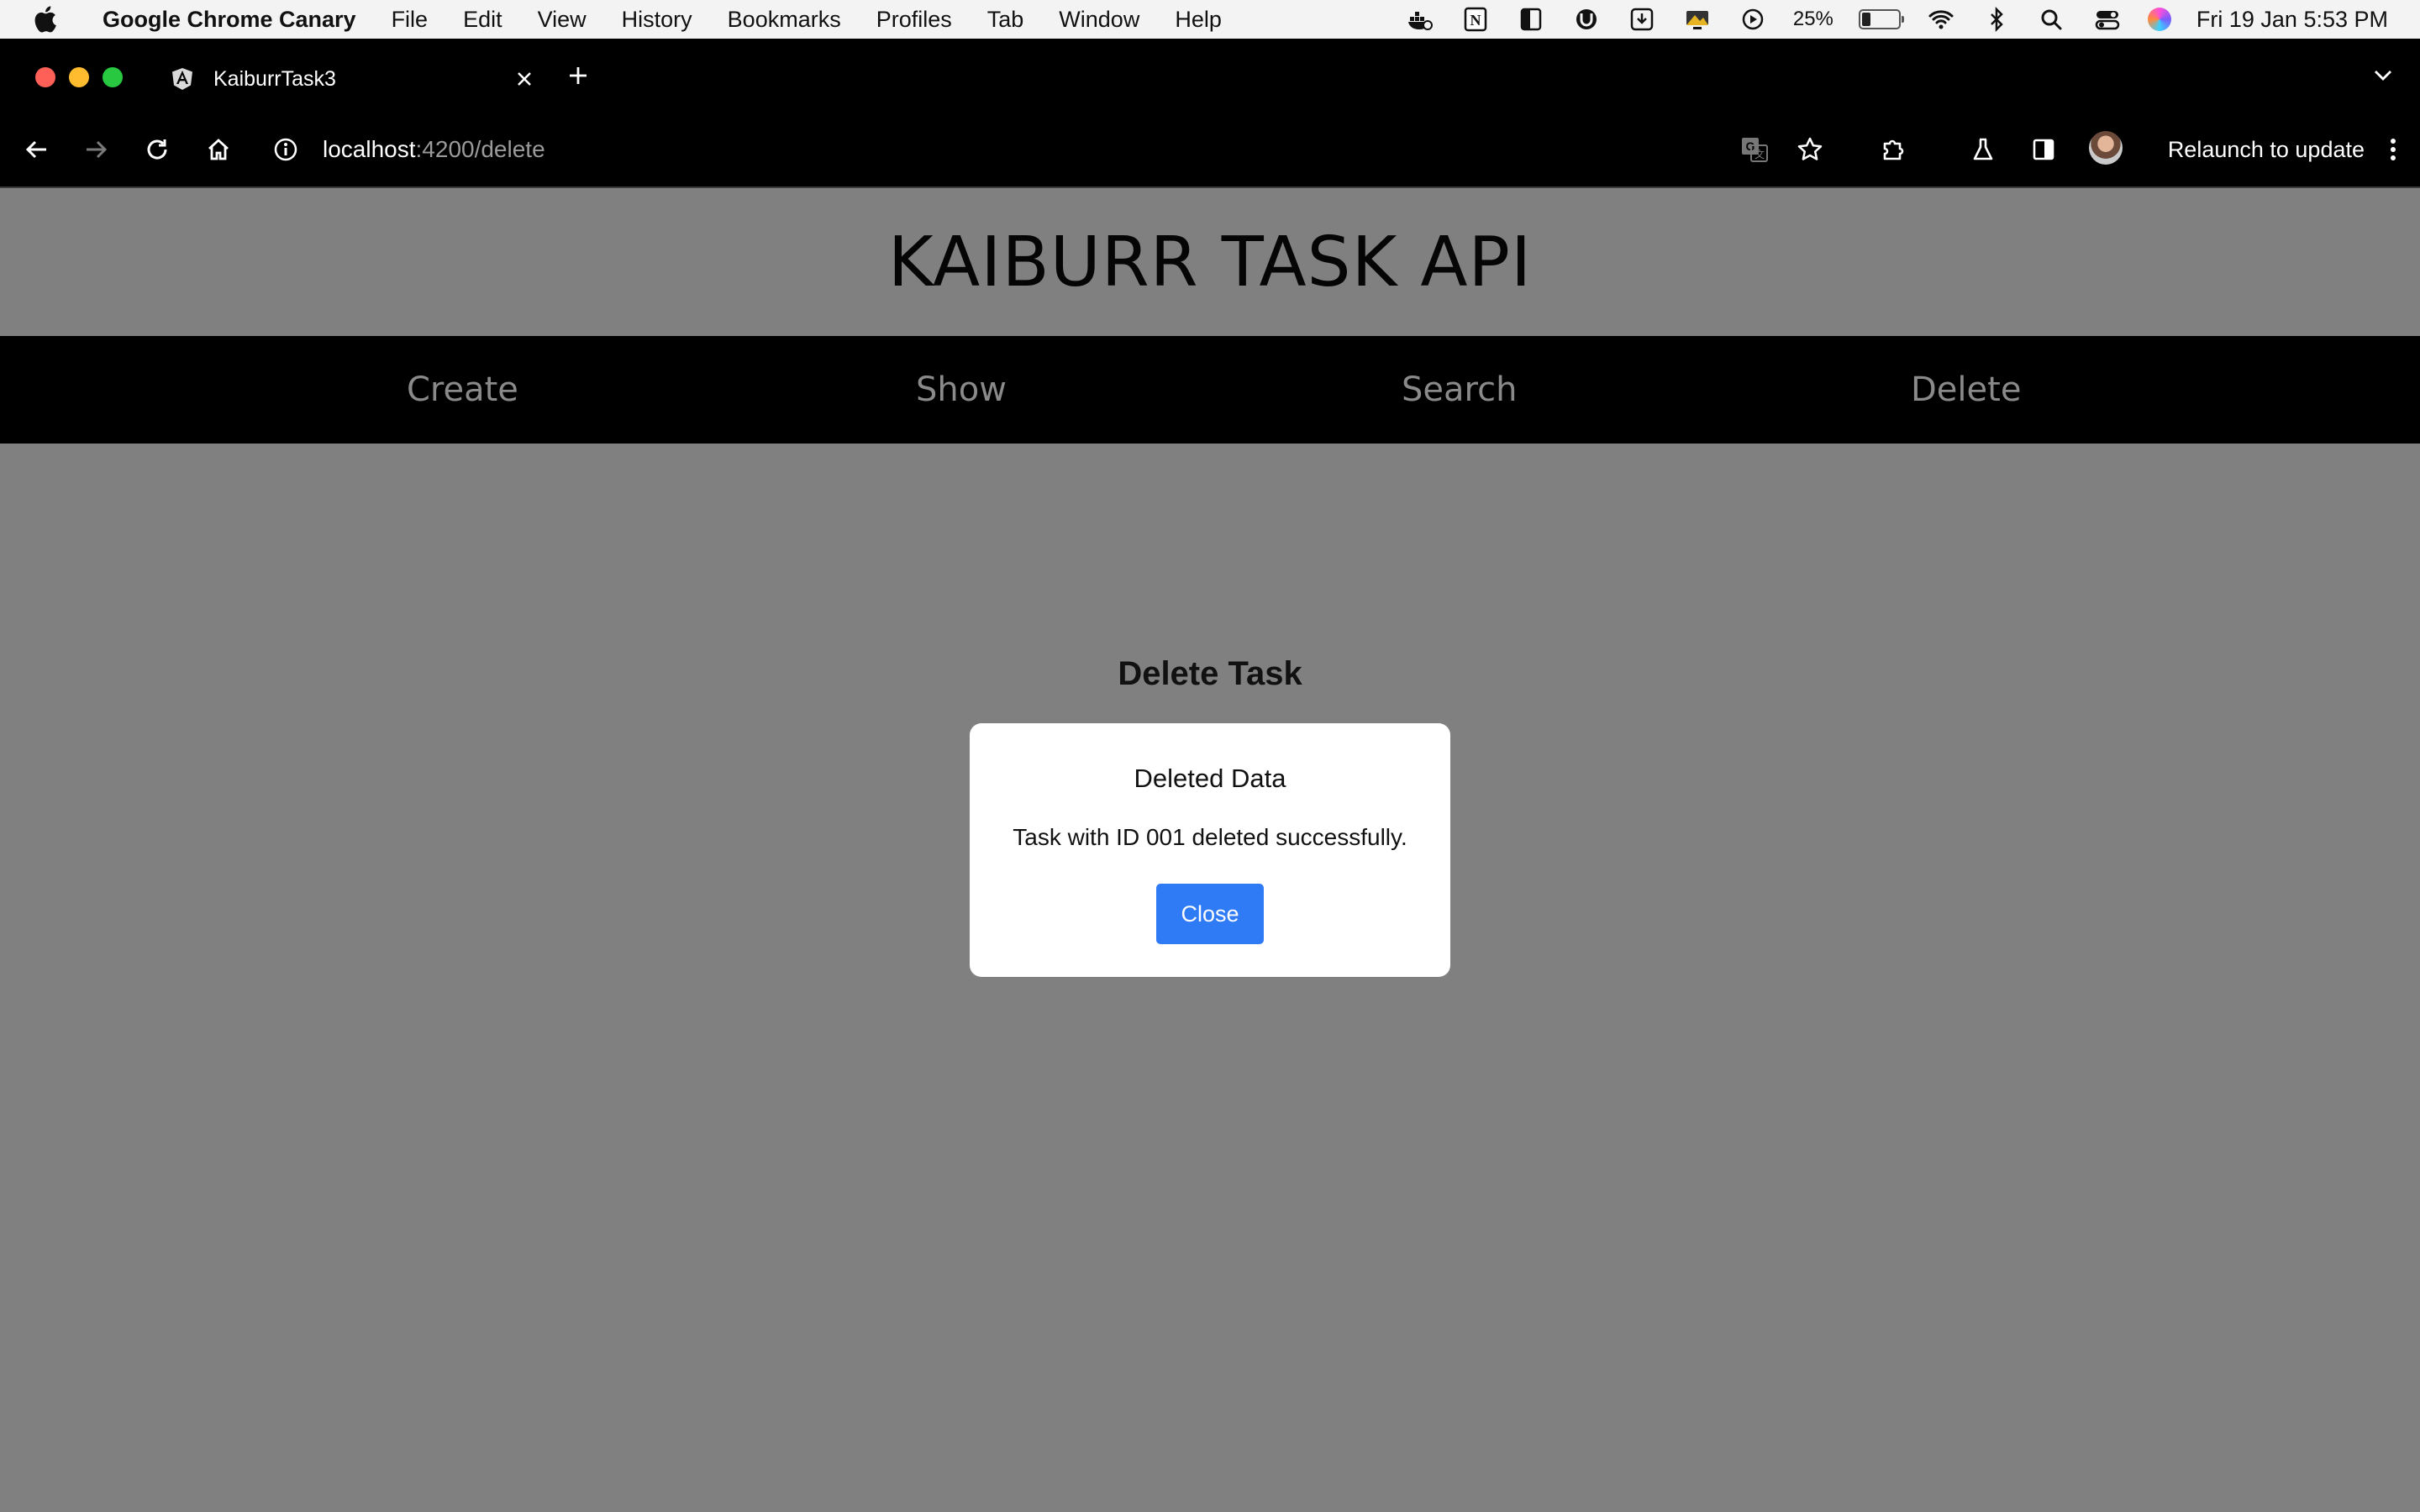  I want to click on site-header: KAIBURR TASK API, so click(1210, 262).